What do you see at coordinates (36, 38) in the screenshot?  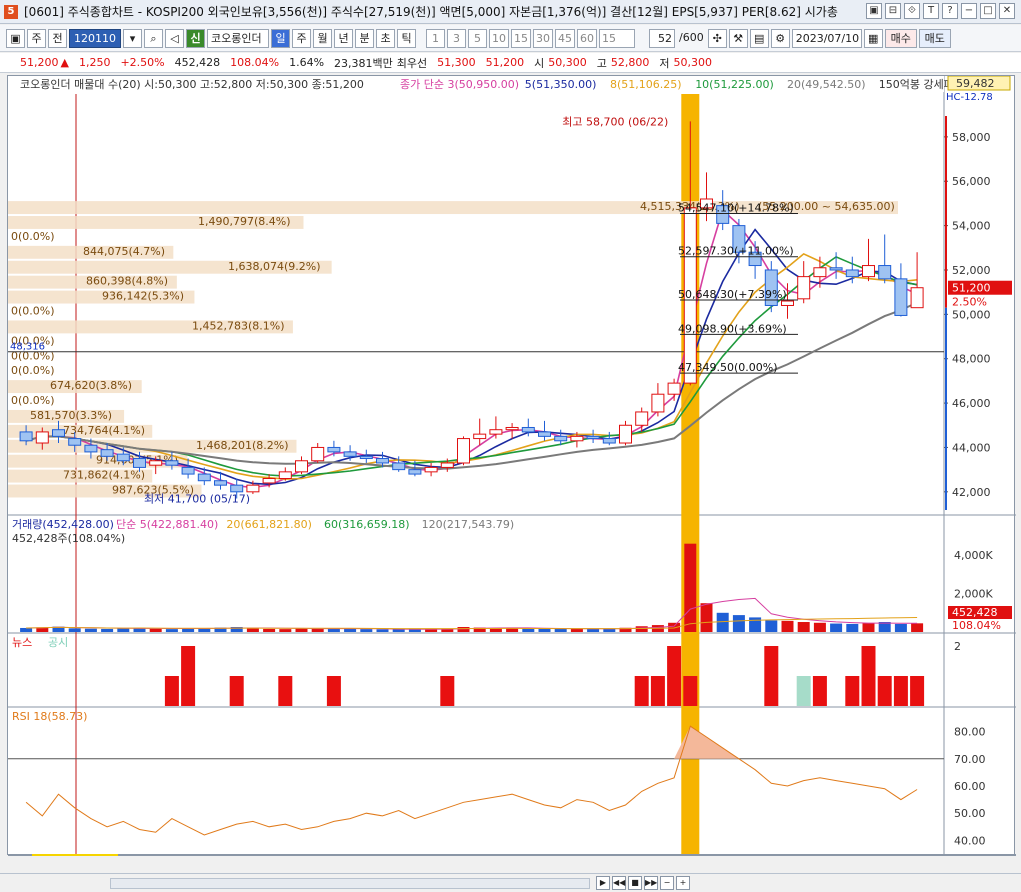 I see `market-select: 주` at bounding box center [36, 38].